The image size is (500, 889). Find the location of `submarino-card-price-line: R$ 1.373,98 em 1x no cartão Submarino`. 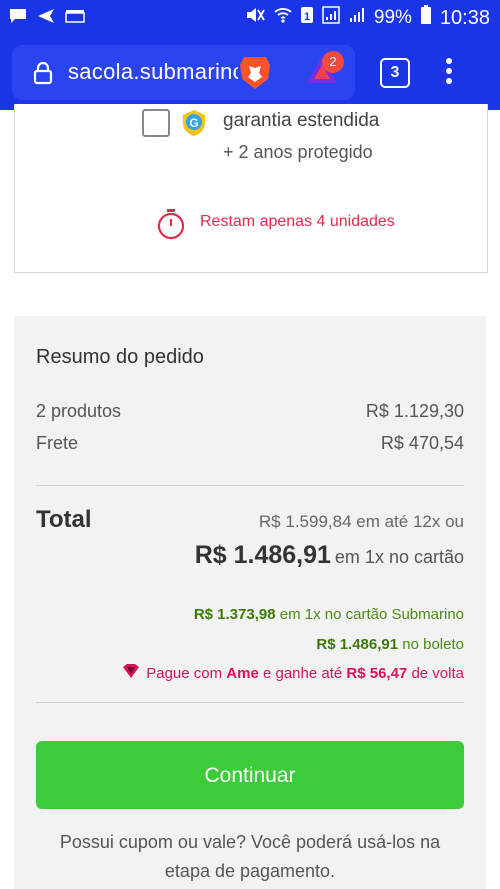

submarino-card-price-line: R$ 1.373,98 em 1x no cartão Submarino is located at coordinates (329, 614).